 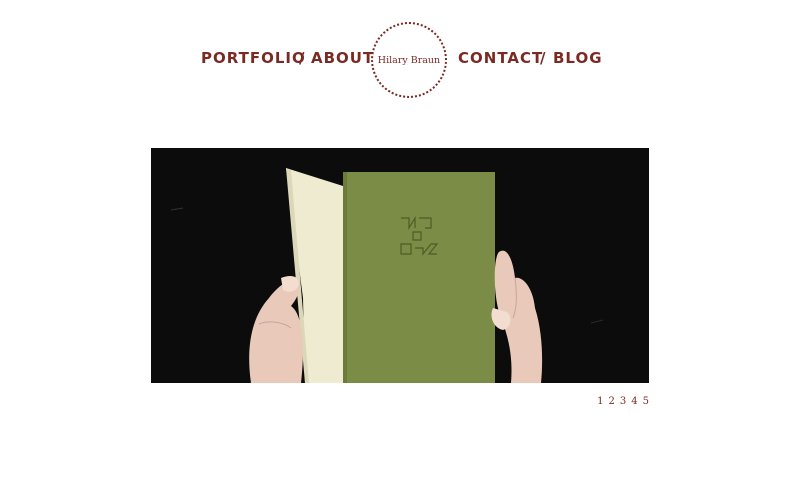 I want to click on pager-page-3: 3, so click(x=623, y=401).